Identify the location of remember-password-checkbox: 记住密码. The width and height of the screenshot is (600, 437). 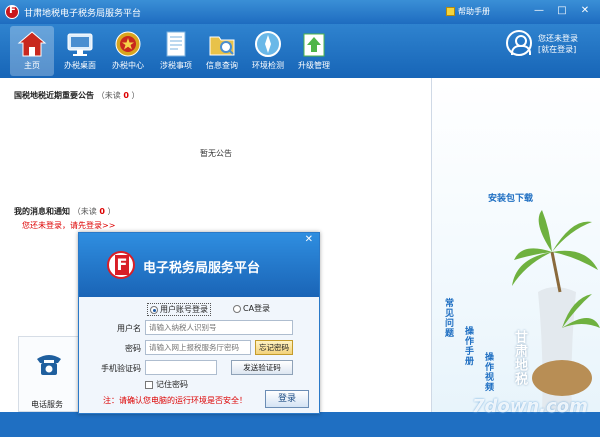
(166, 384).